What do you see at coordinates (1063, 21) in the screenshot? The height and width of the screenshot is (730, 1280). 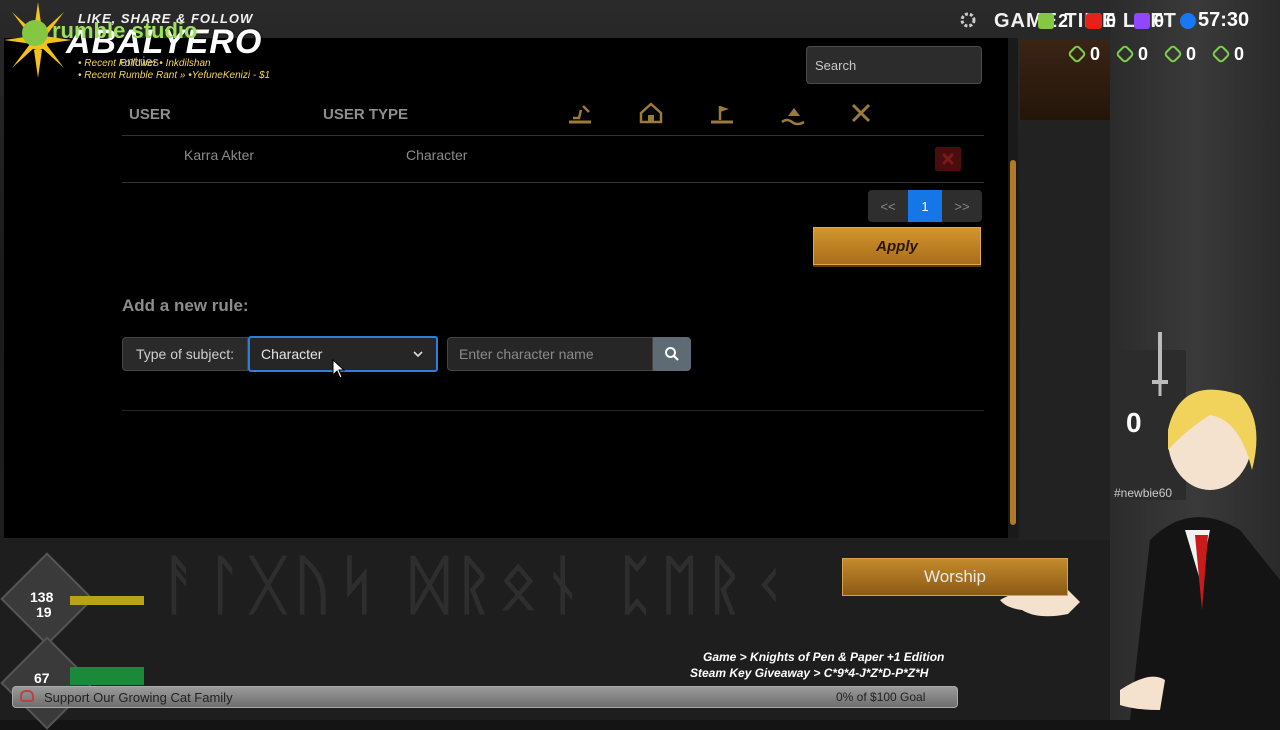 I see `rumble-viewer-count: 2` at bounding box center [1063, 21].